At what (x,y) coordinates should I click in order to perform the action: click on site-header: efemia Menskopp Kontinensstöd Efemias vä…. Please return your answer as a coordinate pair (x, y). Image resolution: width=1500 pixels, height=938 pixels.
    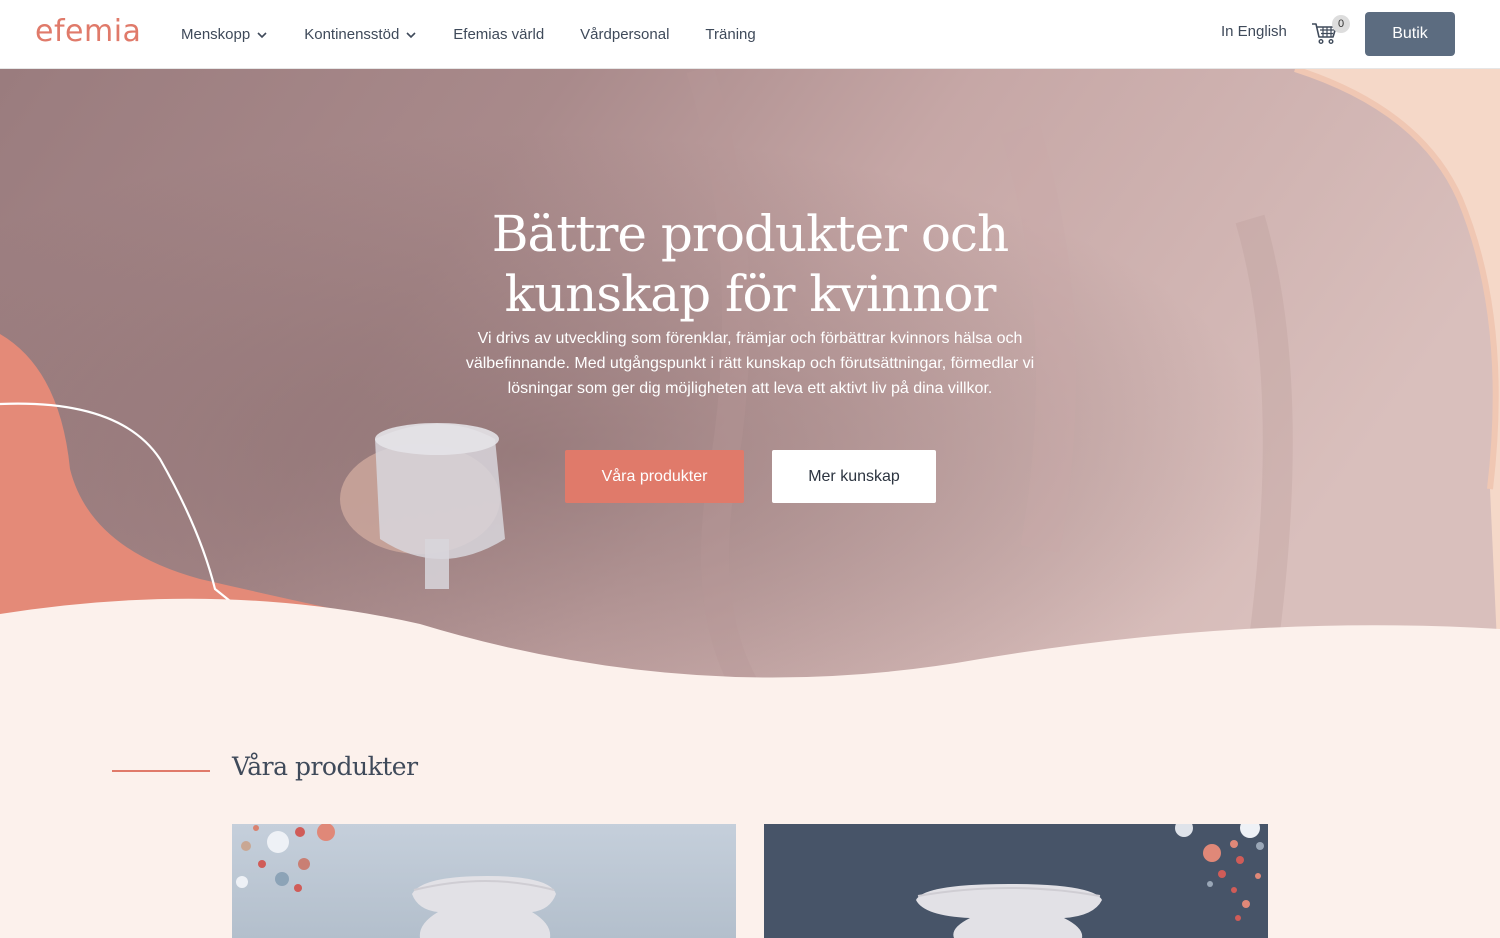
    Looking at the image, I should click on (750, 34).